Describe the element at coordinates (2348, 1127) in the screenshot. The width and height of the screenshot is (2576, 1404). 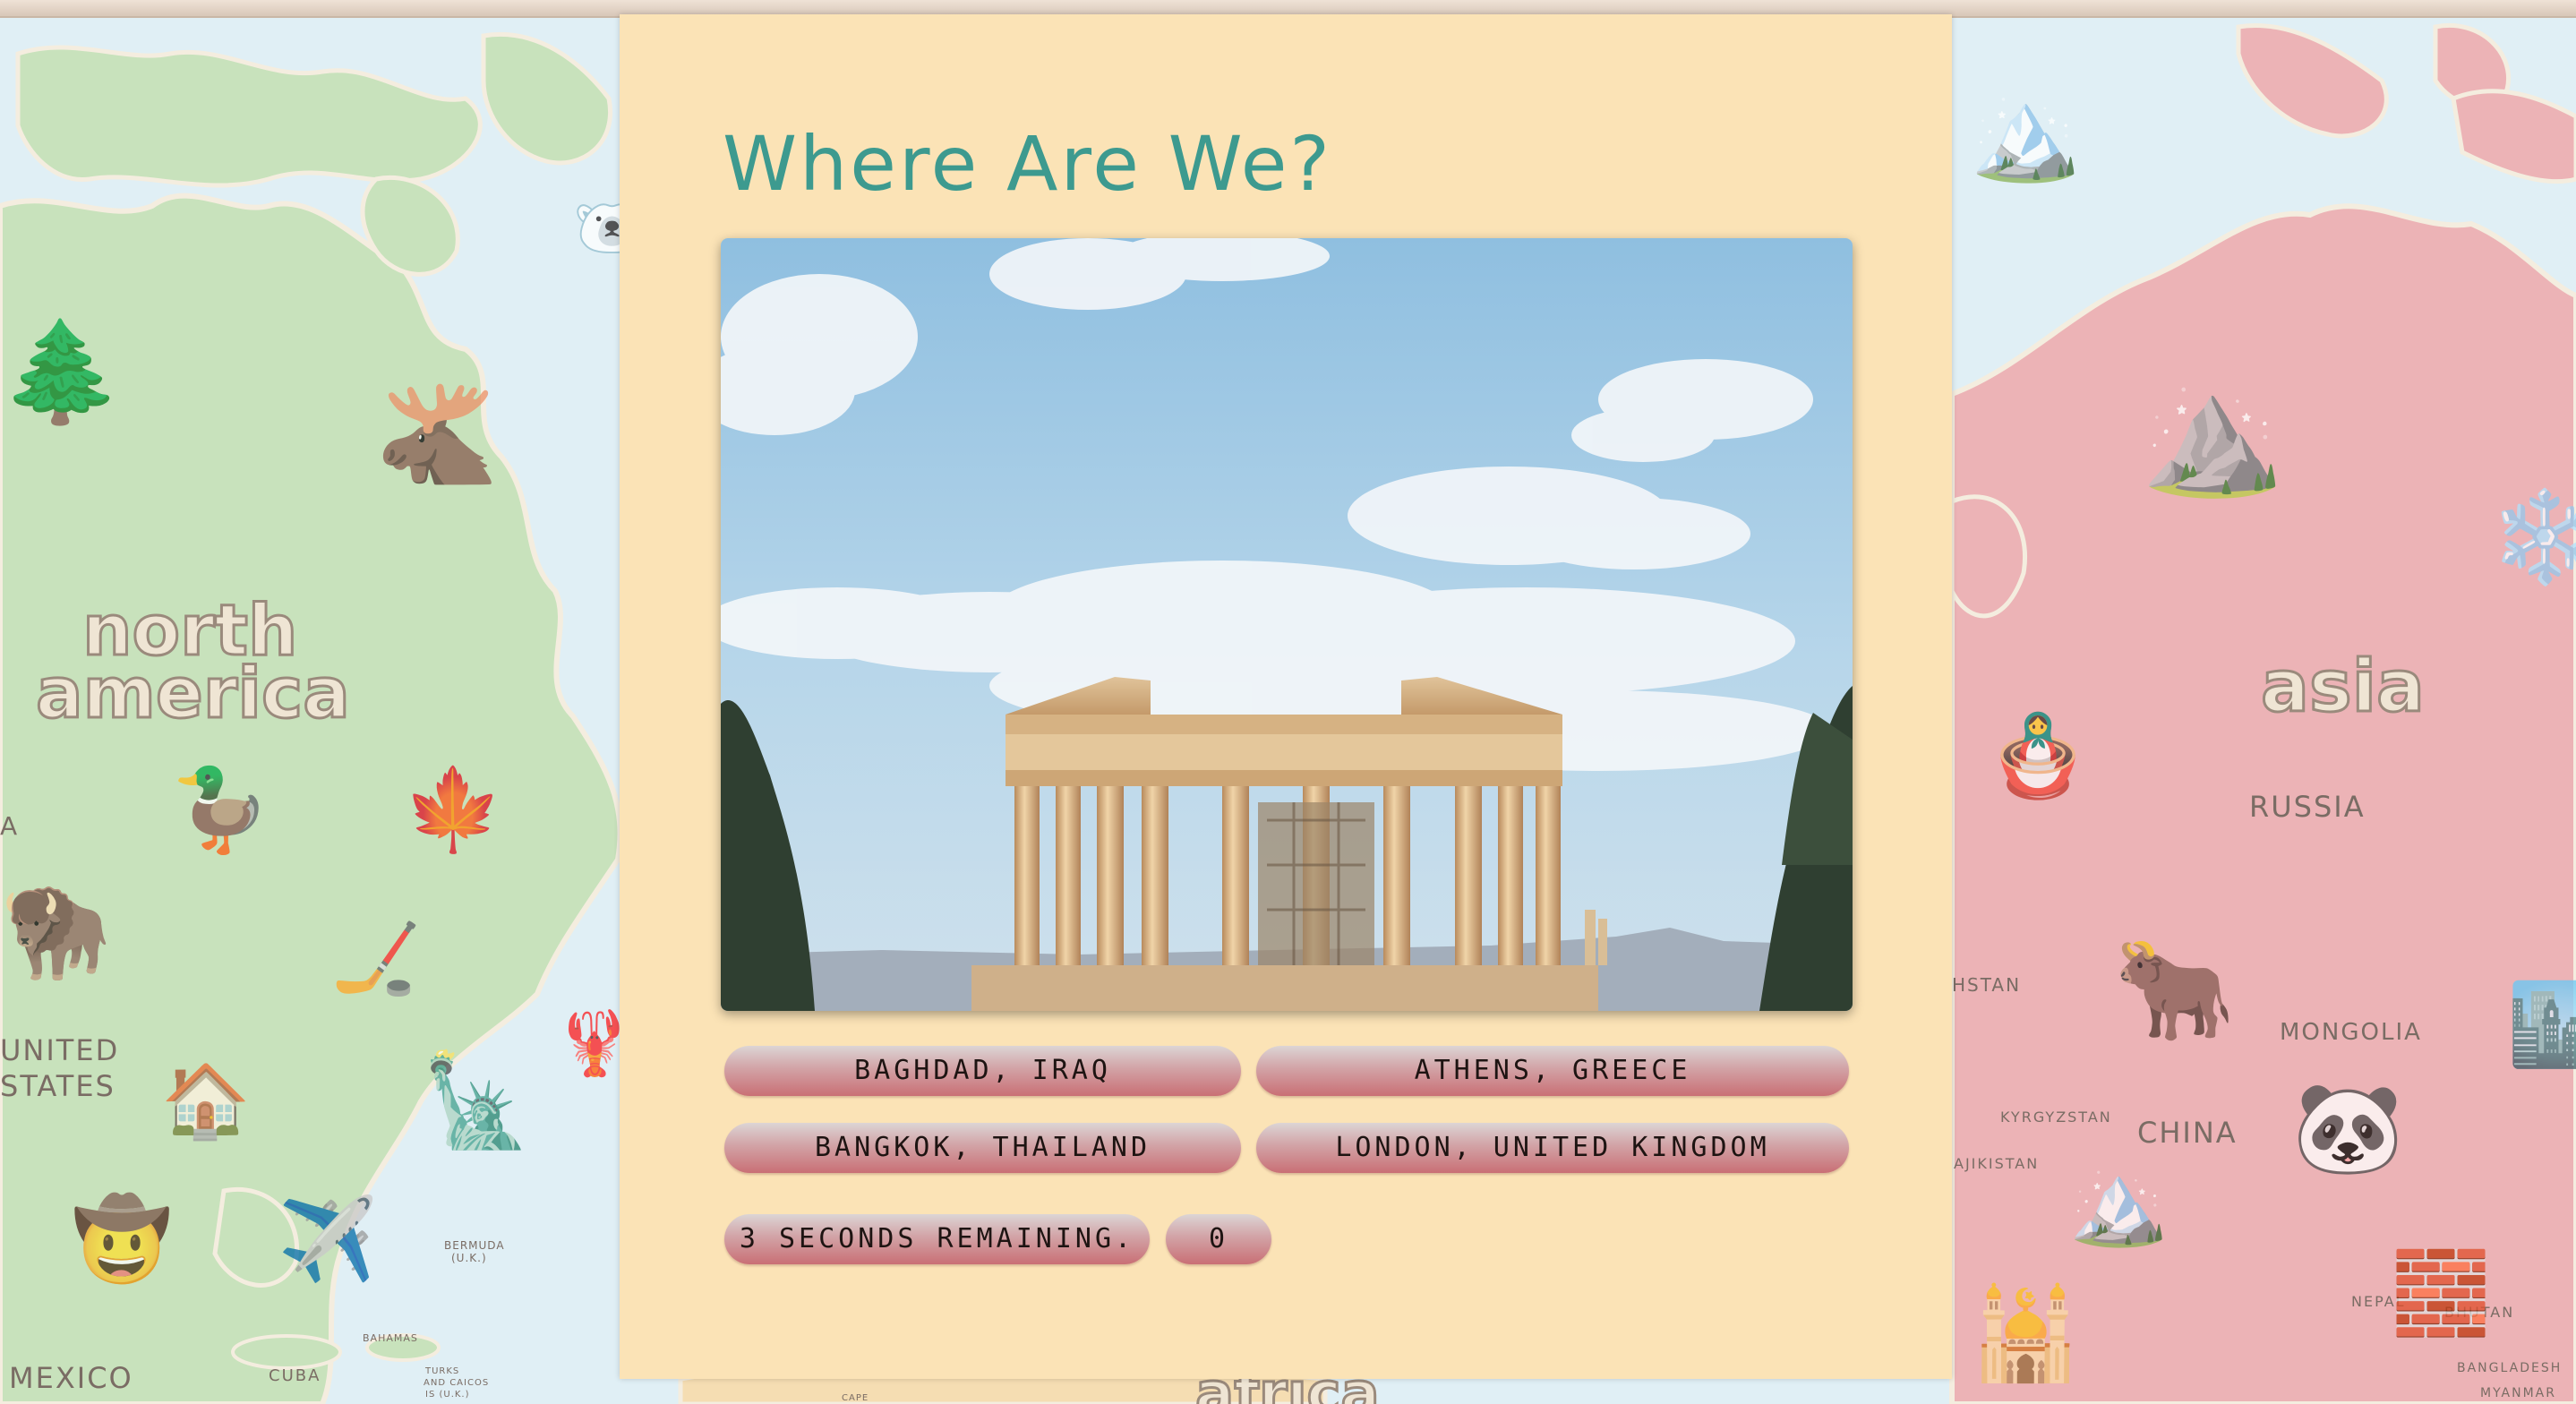
I see `panda-icon: 🐼` at that location.